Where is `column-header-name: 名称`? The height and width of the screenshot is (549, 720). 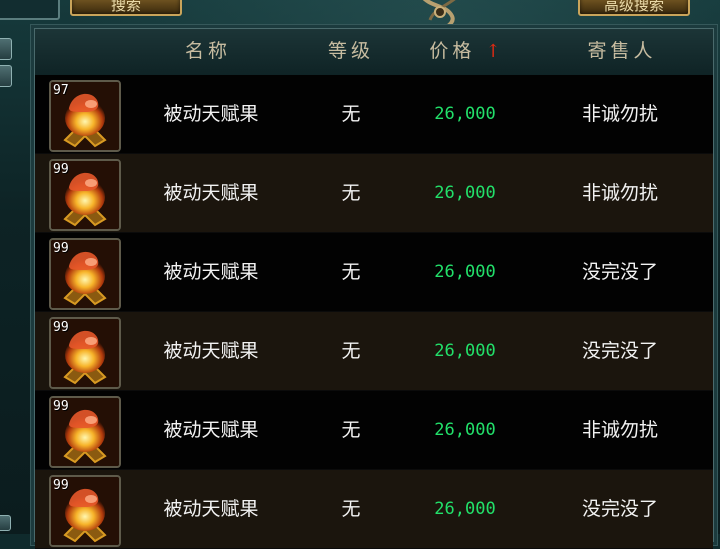 column-header-name: 名称 is located at coordinates (208, 51).